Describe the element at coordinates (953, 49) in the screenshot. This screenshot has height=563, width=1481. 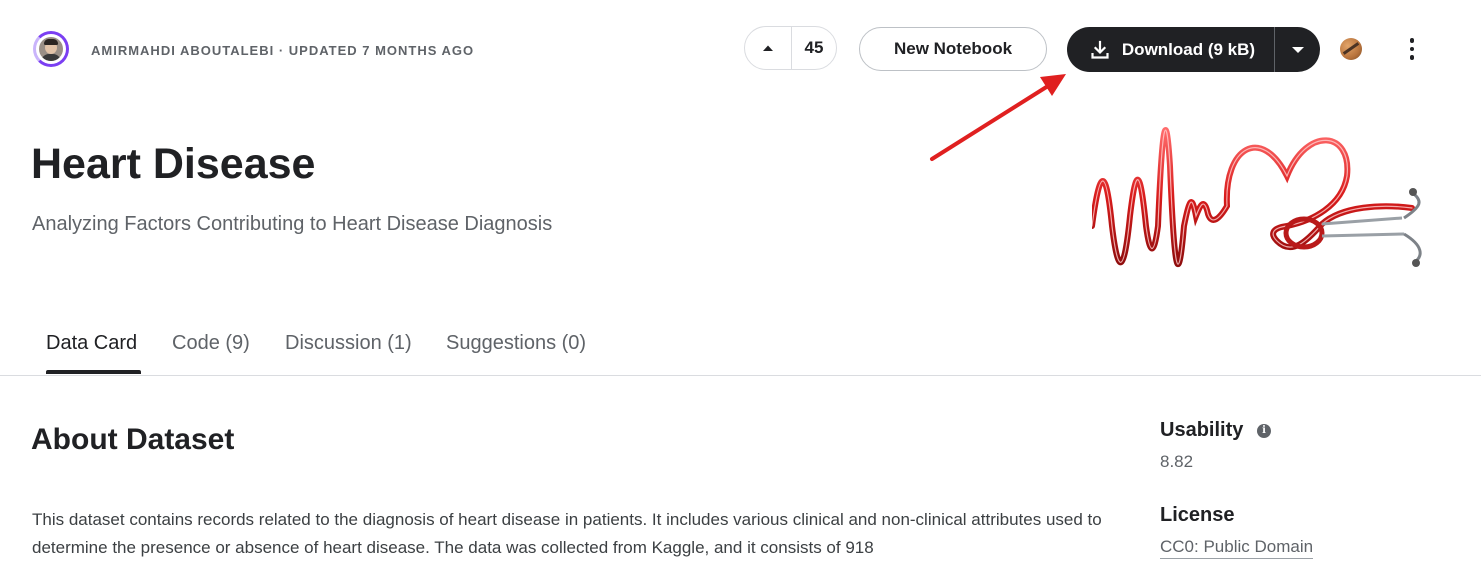
I see `new-notebook-button: New Notebook` at that location.